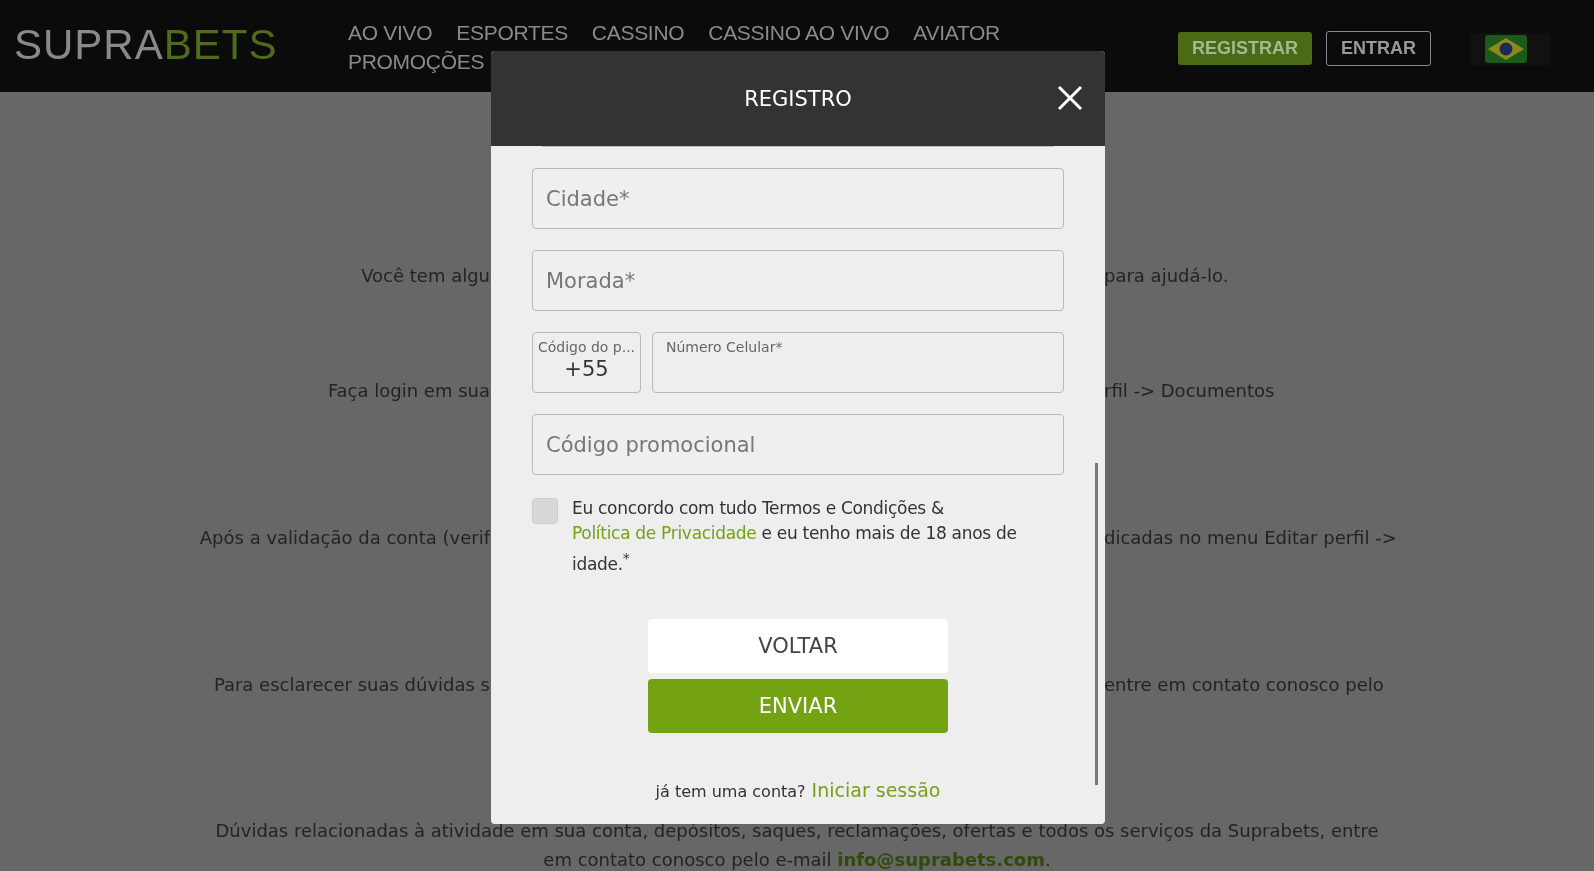 This screenshot has width=1594, height=871. Describe the element at coordinates (1506, 48) in the screenshot. I see `brazil-flag-icon` at that location.